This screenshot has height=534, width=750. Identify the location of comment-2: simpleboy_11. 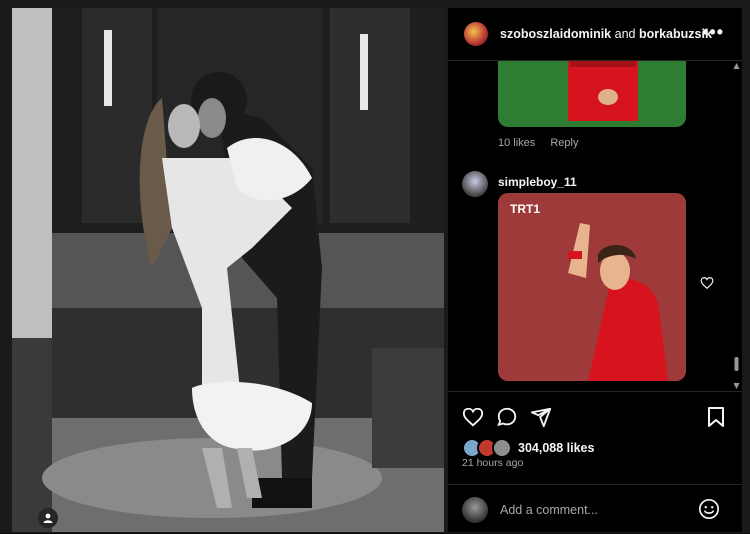
(519, 184).